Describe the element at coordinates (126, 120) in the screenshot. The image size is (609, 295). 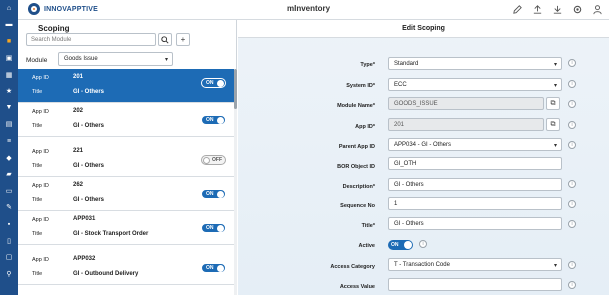
I see `list-item: App ID 202 Title GI - Others ON` at that location.